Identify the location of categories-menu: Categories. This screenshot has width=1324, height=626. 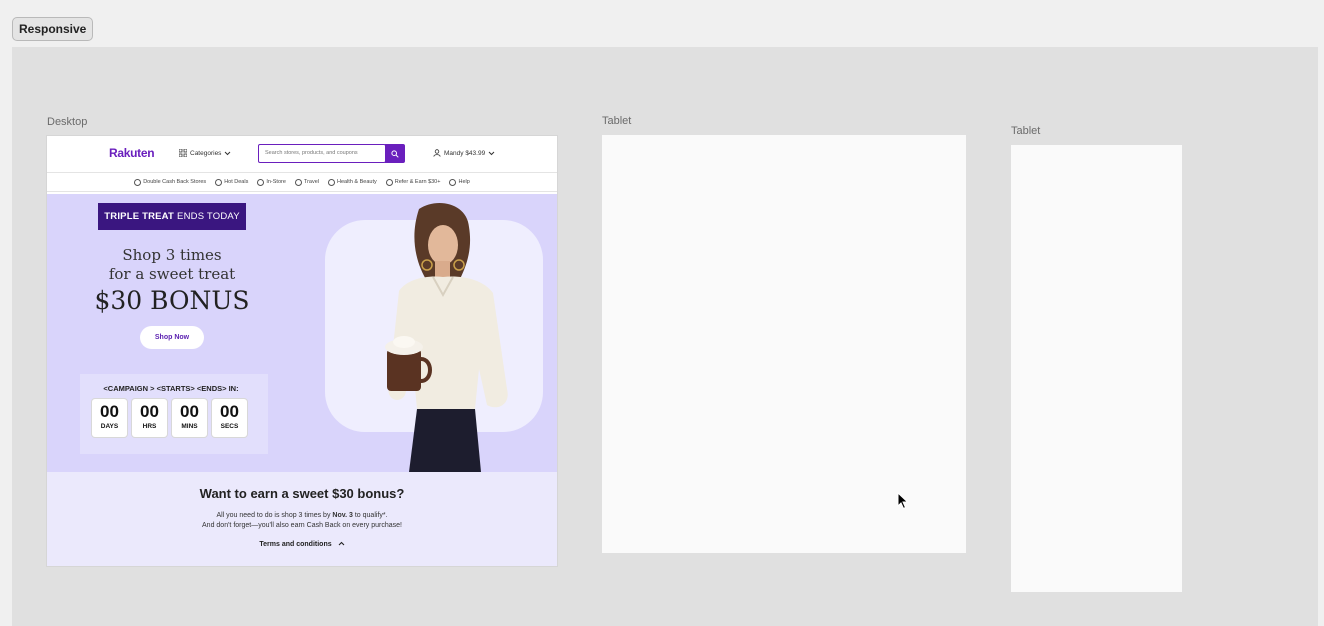
(205, 153).